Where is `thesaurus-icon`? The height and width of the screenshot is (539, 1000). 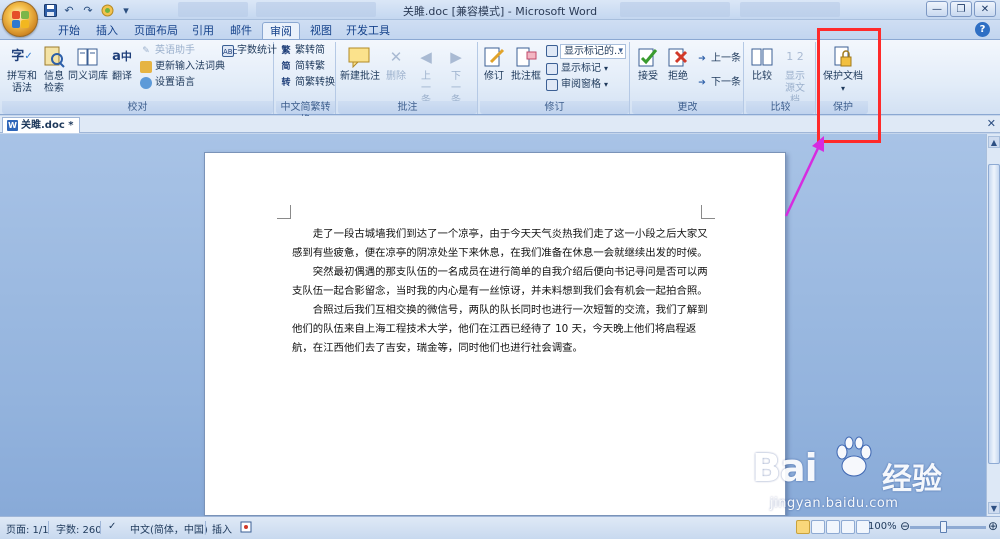 thesaurus-icon is located at coordinates (88, 57).